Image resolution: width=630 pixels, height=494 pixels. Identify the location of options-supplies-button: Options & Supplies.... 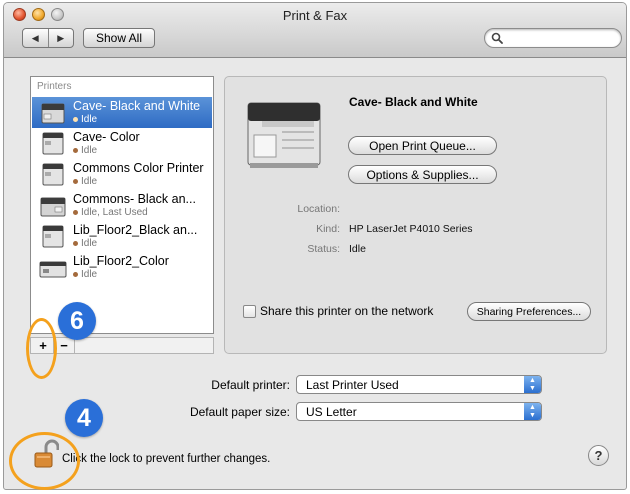
(422, 174).